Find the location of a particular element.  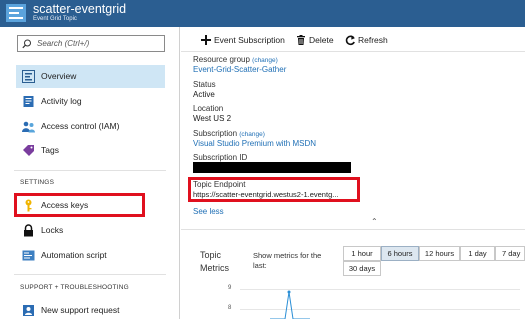

resource-group-change-link: (change) is located at coordinates (265, 60).